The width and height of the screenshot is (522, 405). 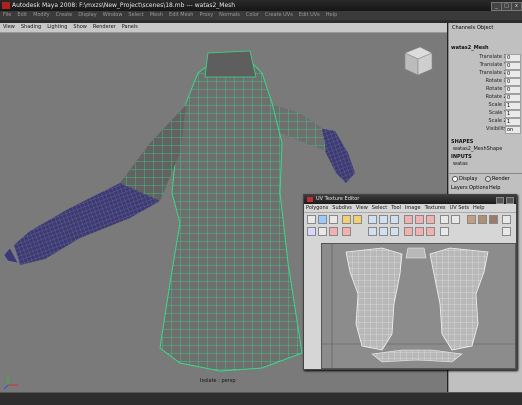 I want to click on viewport-menu-lighting: Lighting, so click(x=57, y=27).